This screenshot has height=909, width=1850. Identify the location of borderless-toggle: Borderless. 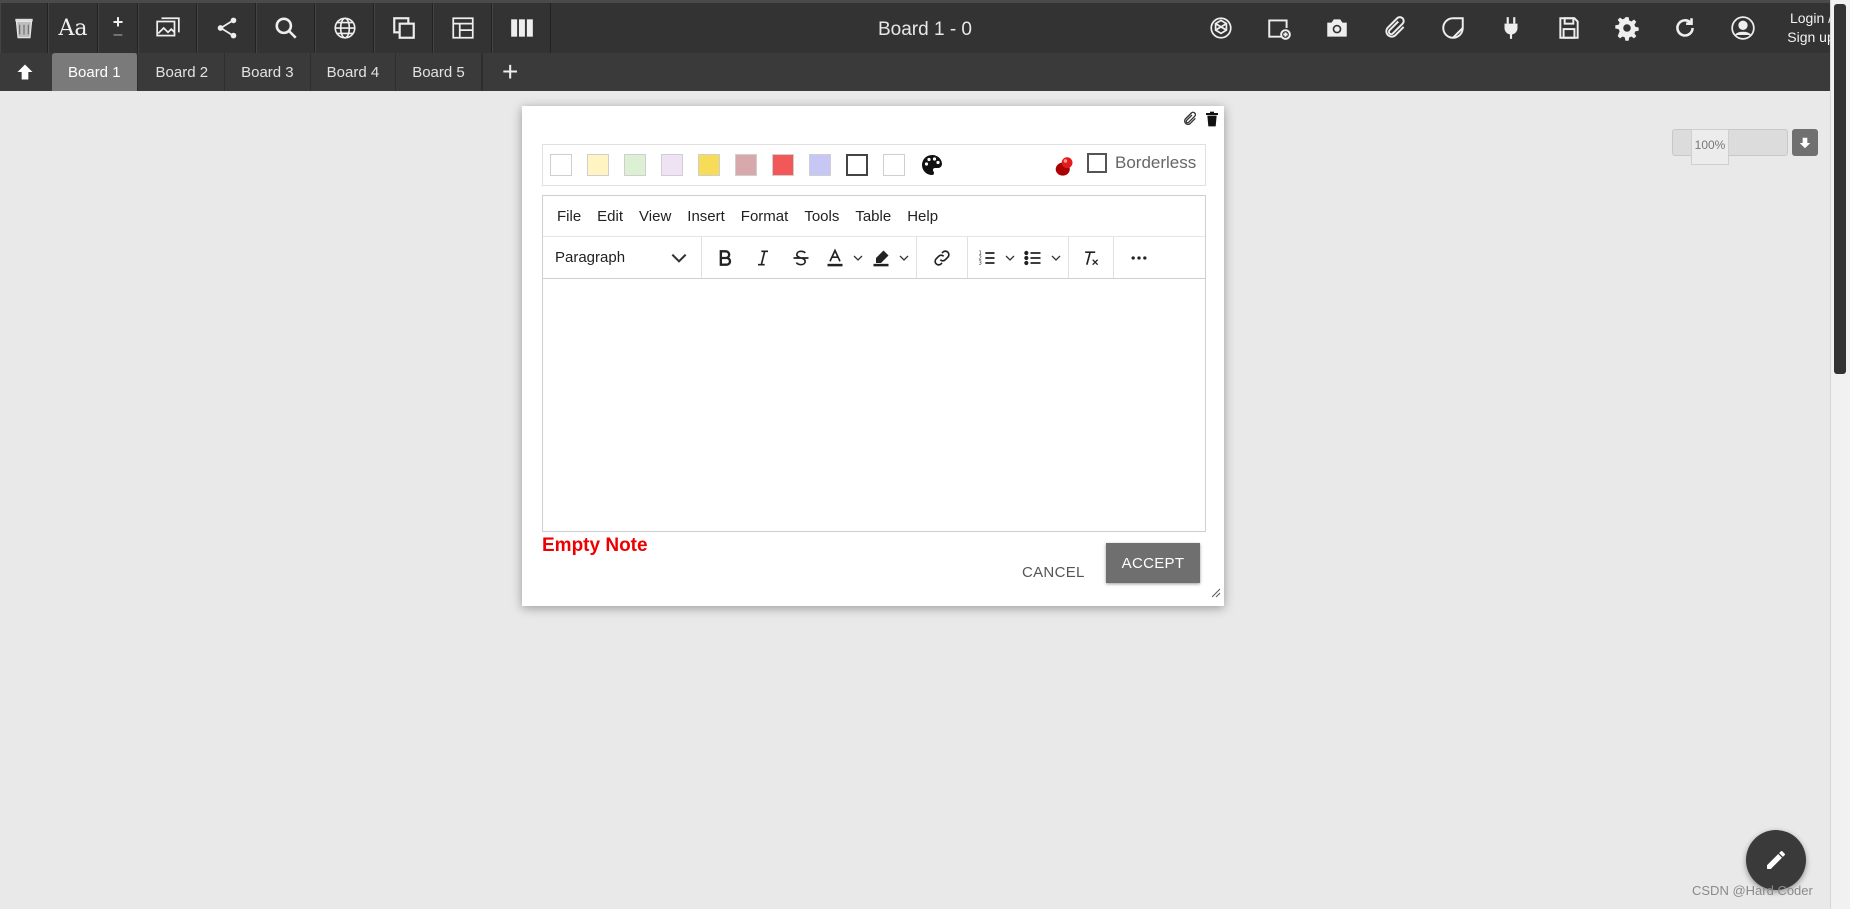
(1141, 163).